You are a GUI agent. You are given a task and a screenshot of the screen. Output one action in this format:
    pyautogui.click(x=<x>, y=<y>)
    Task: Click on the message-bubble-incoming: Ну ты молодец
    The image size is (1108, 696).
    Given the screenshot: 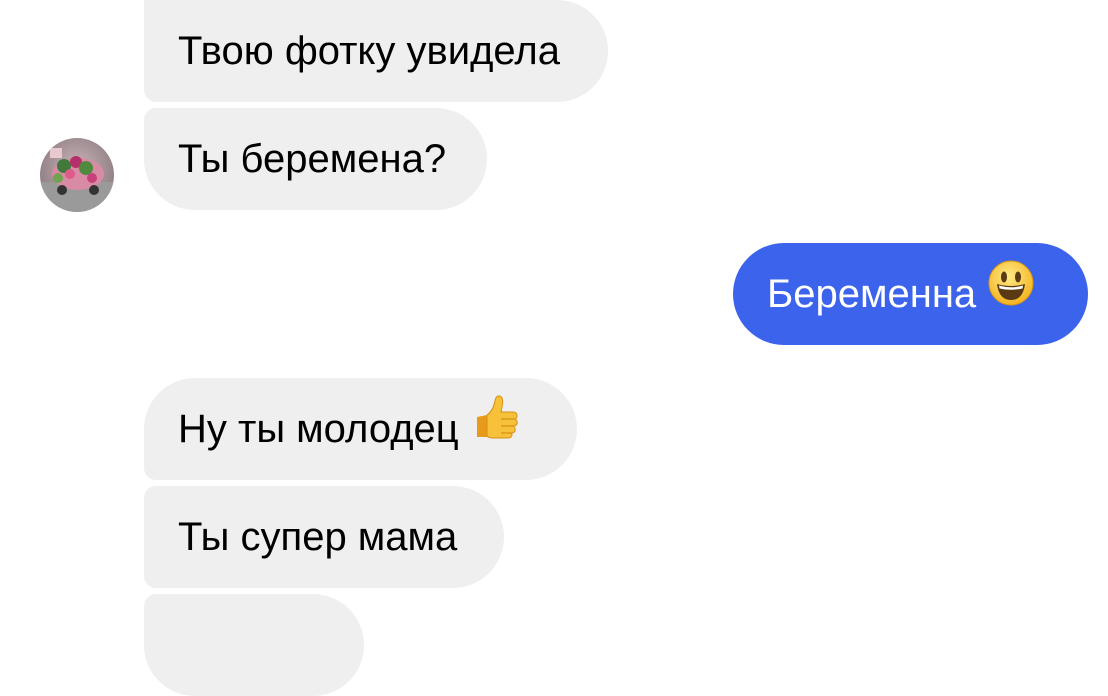 What is the action you would take?
    pyautogui.click(x=360, y=429)
    